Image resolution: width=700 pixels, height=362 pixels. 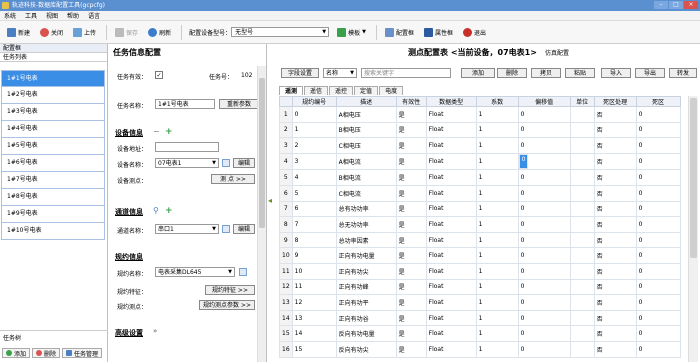 I want to click on close-window-button: ×, so click(x=691, y=5).